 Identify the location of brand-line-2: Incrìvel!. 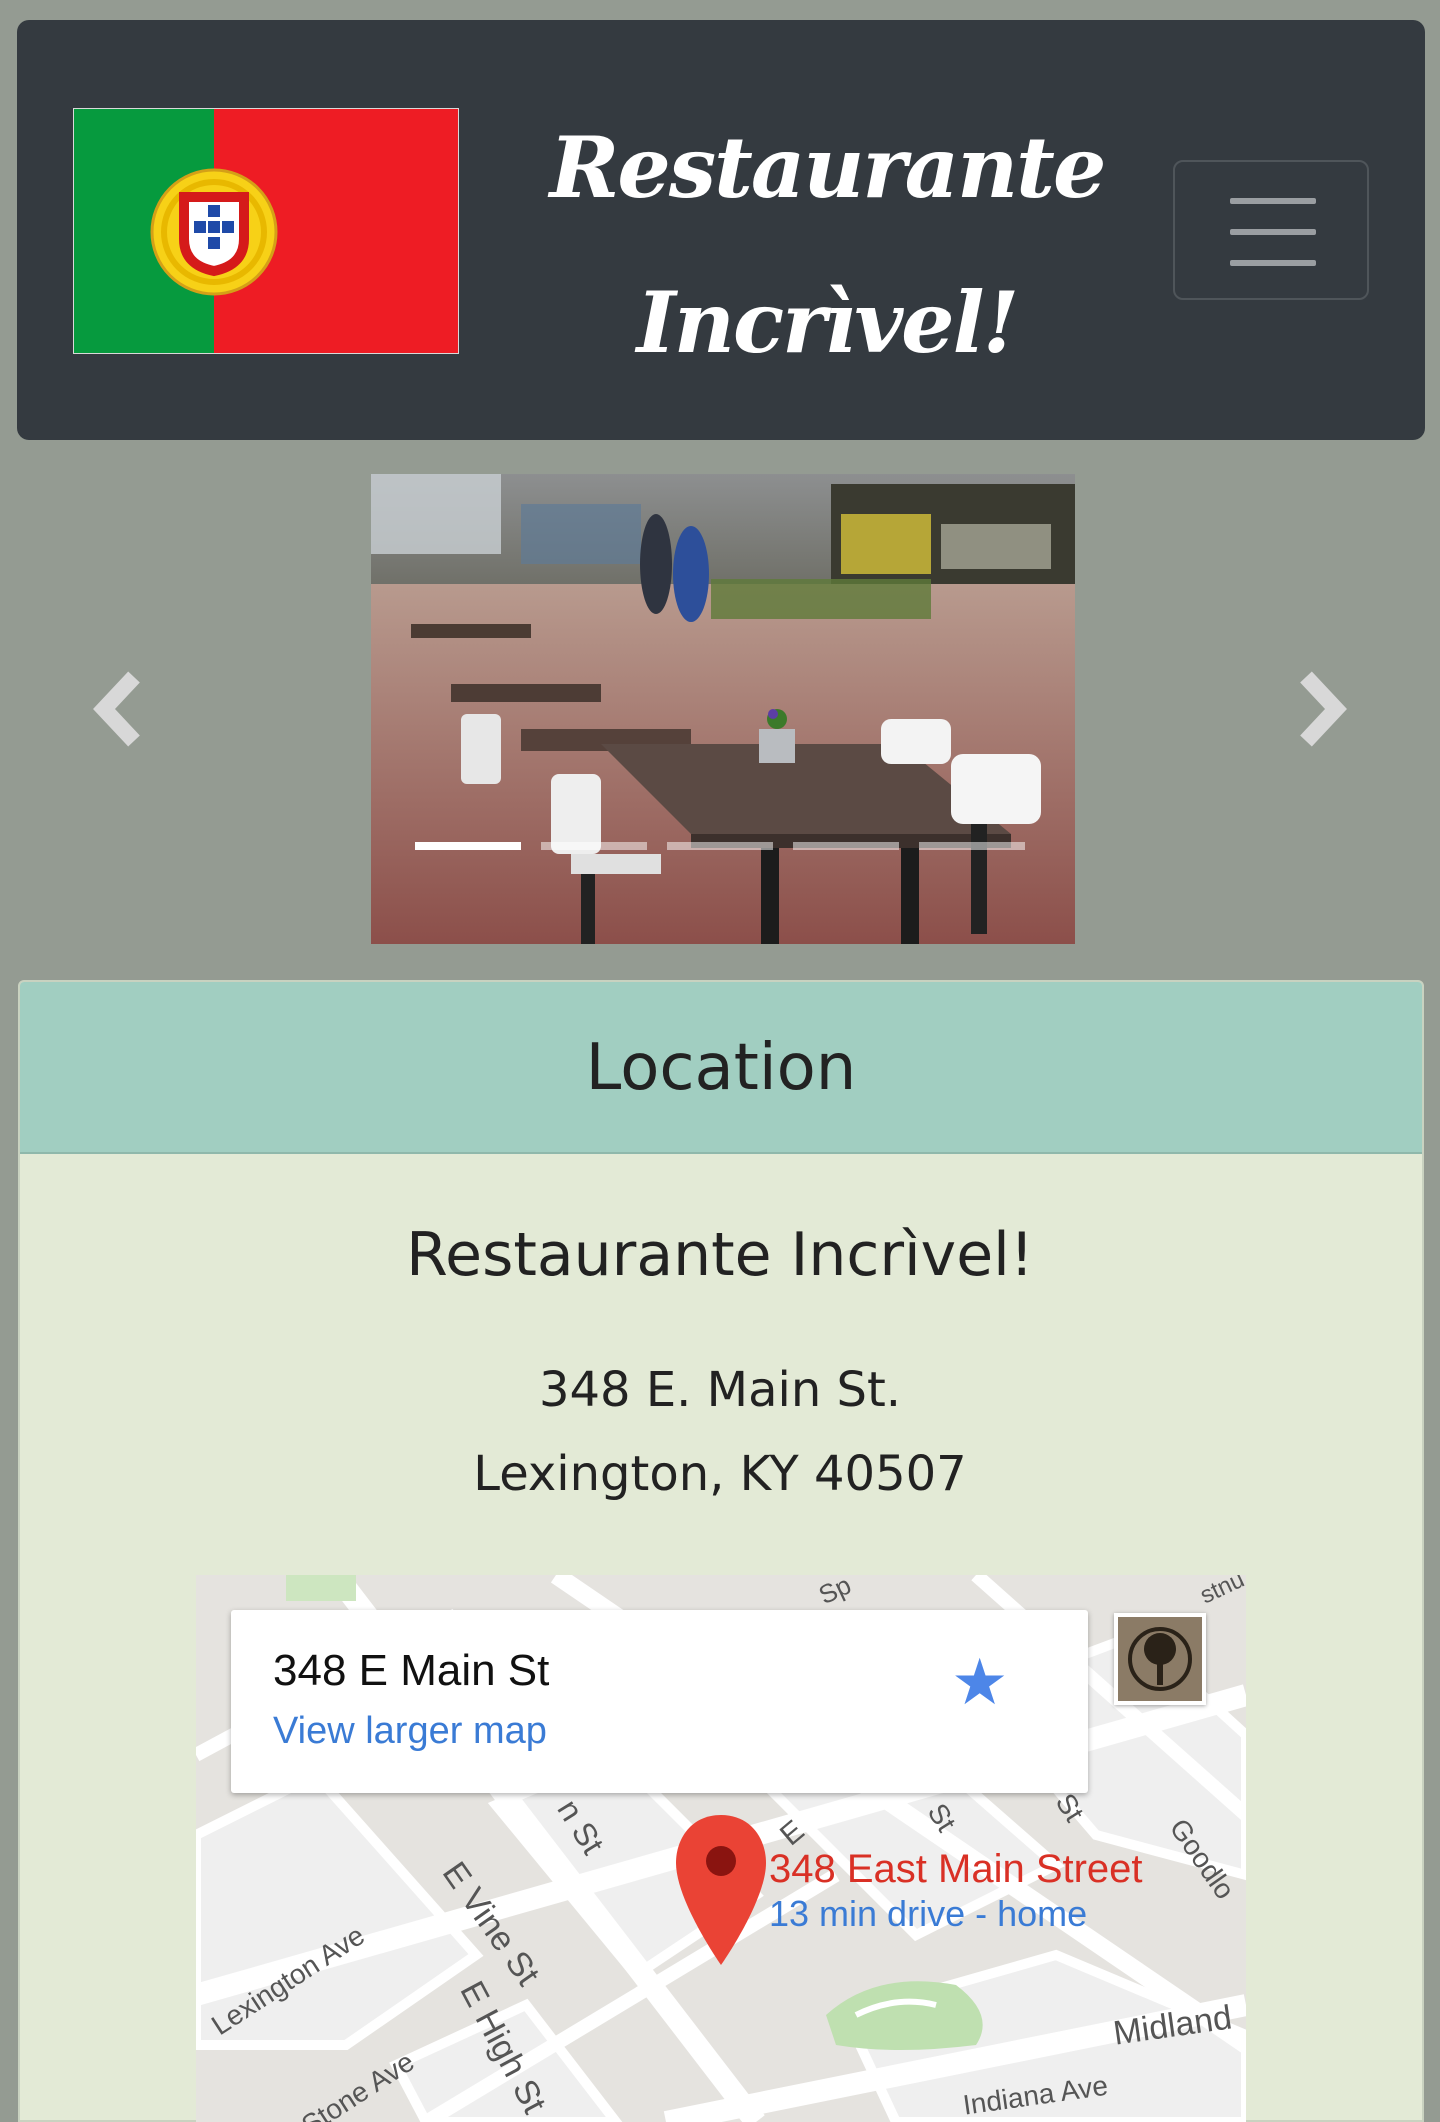
(828, 322).